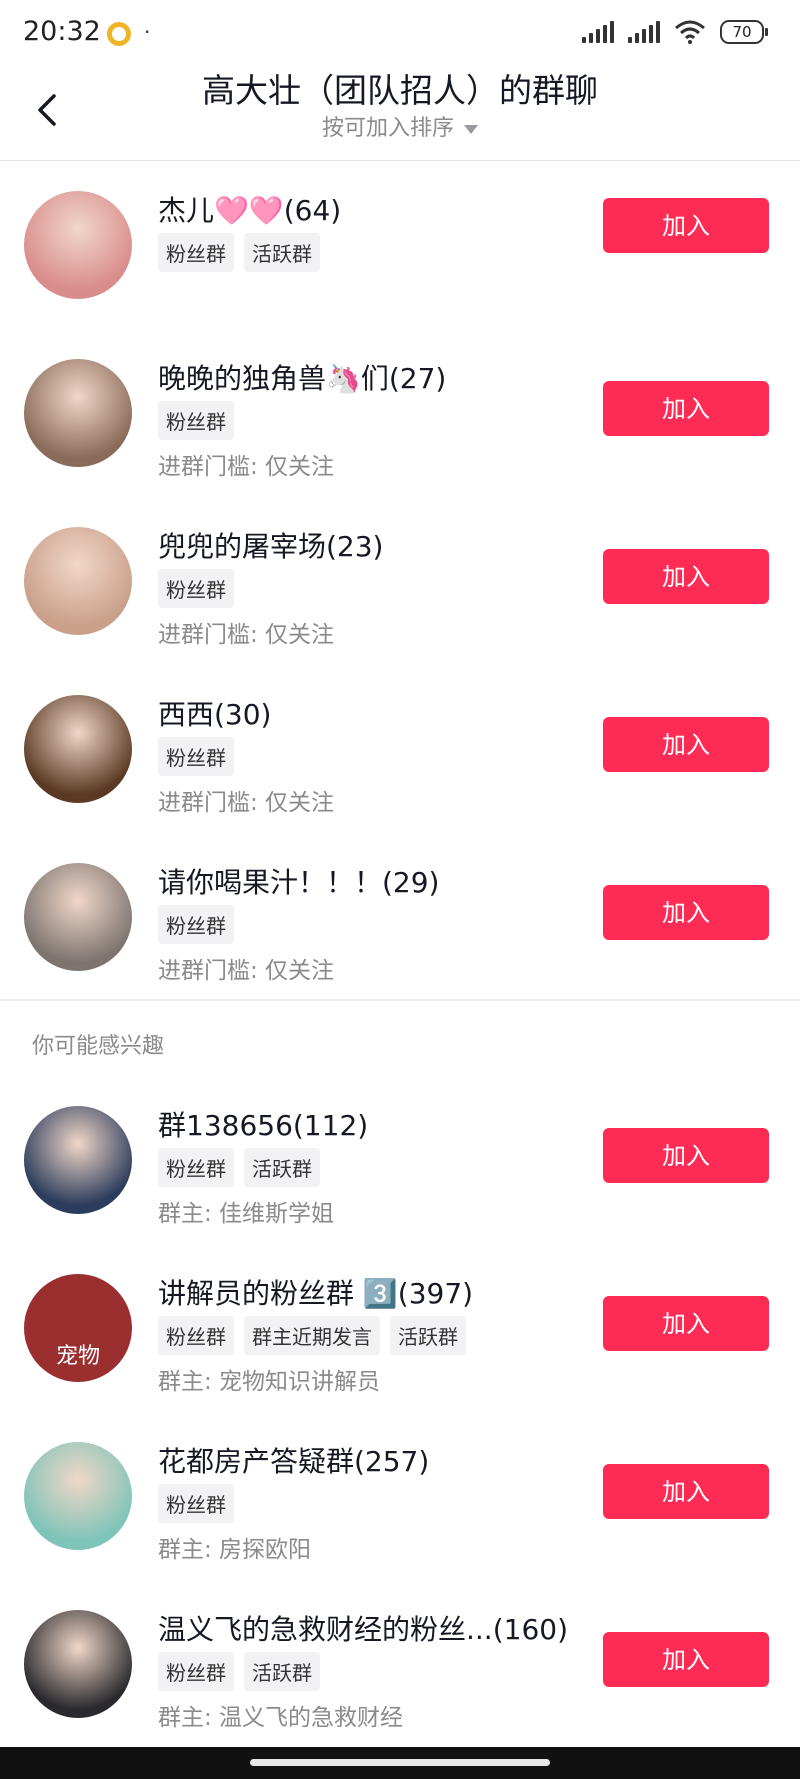 The image size is (800, 1779). What do you see at coordinates (363, 1629) in the screenshot?
I see `group-name: 温义飞的急救财经的粉丝...(160)` at bounding box center [363, 1629].